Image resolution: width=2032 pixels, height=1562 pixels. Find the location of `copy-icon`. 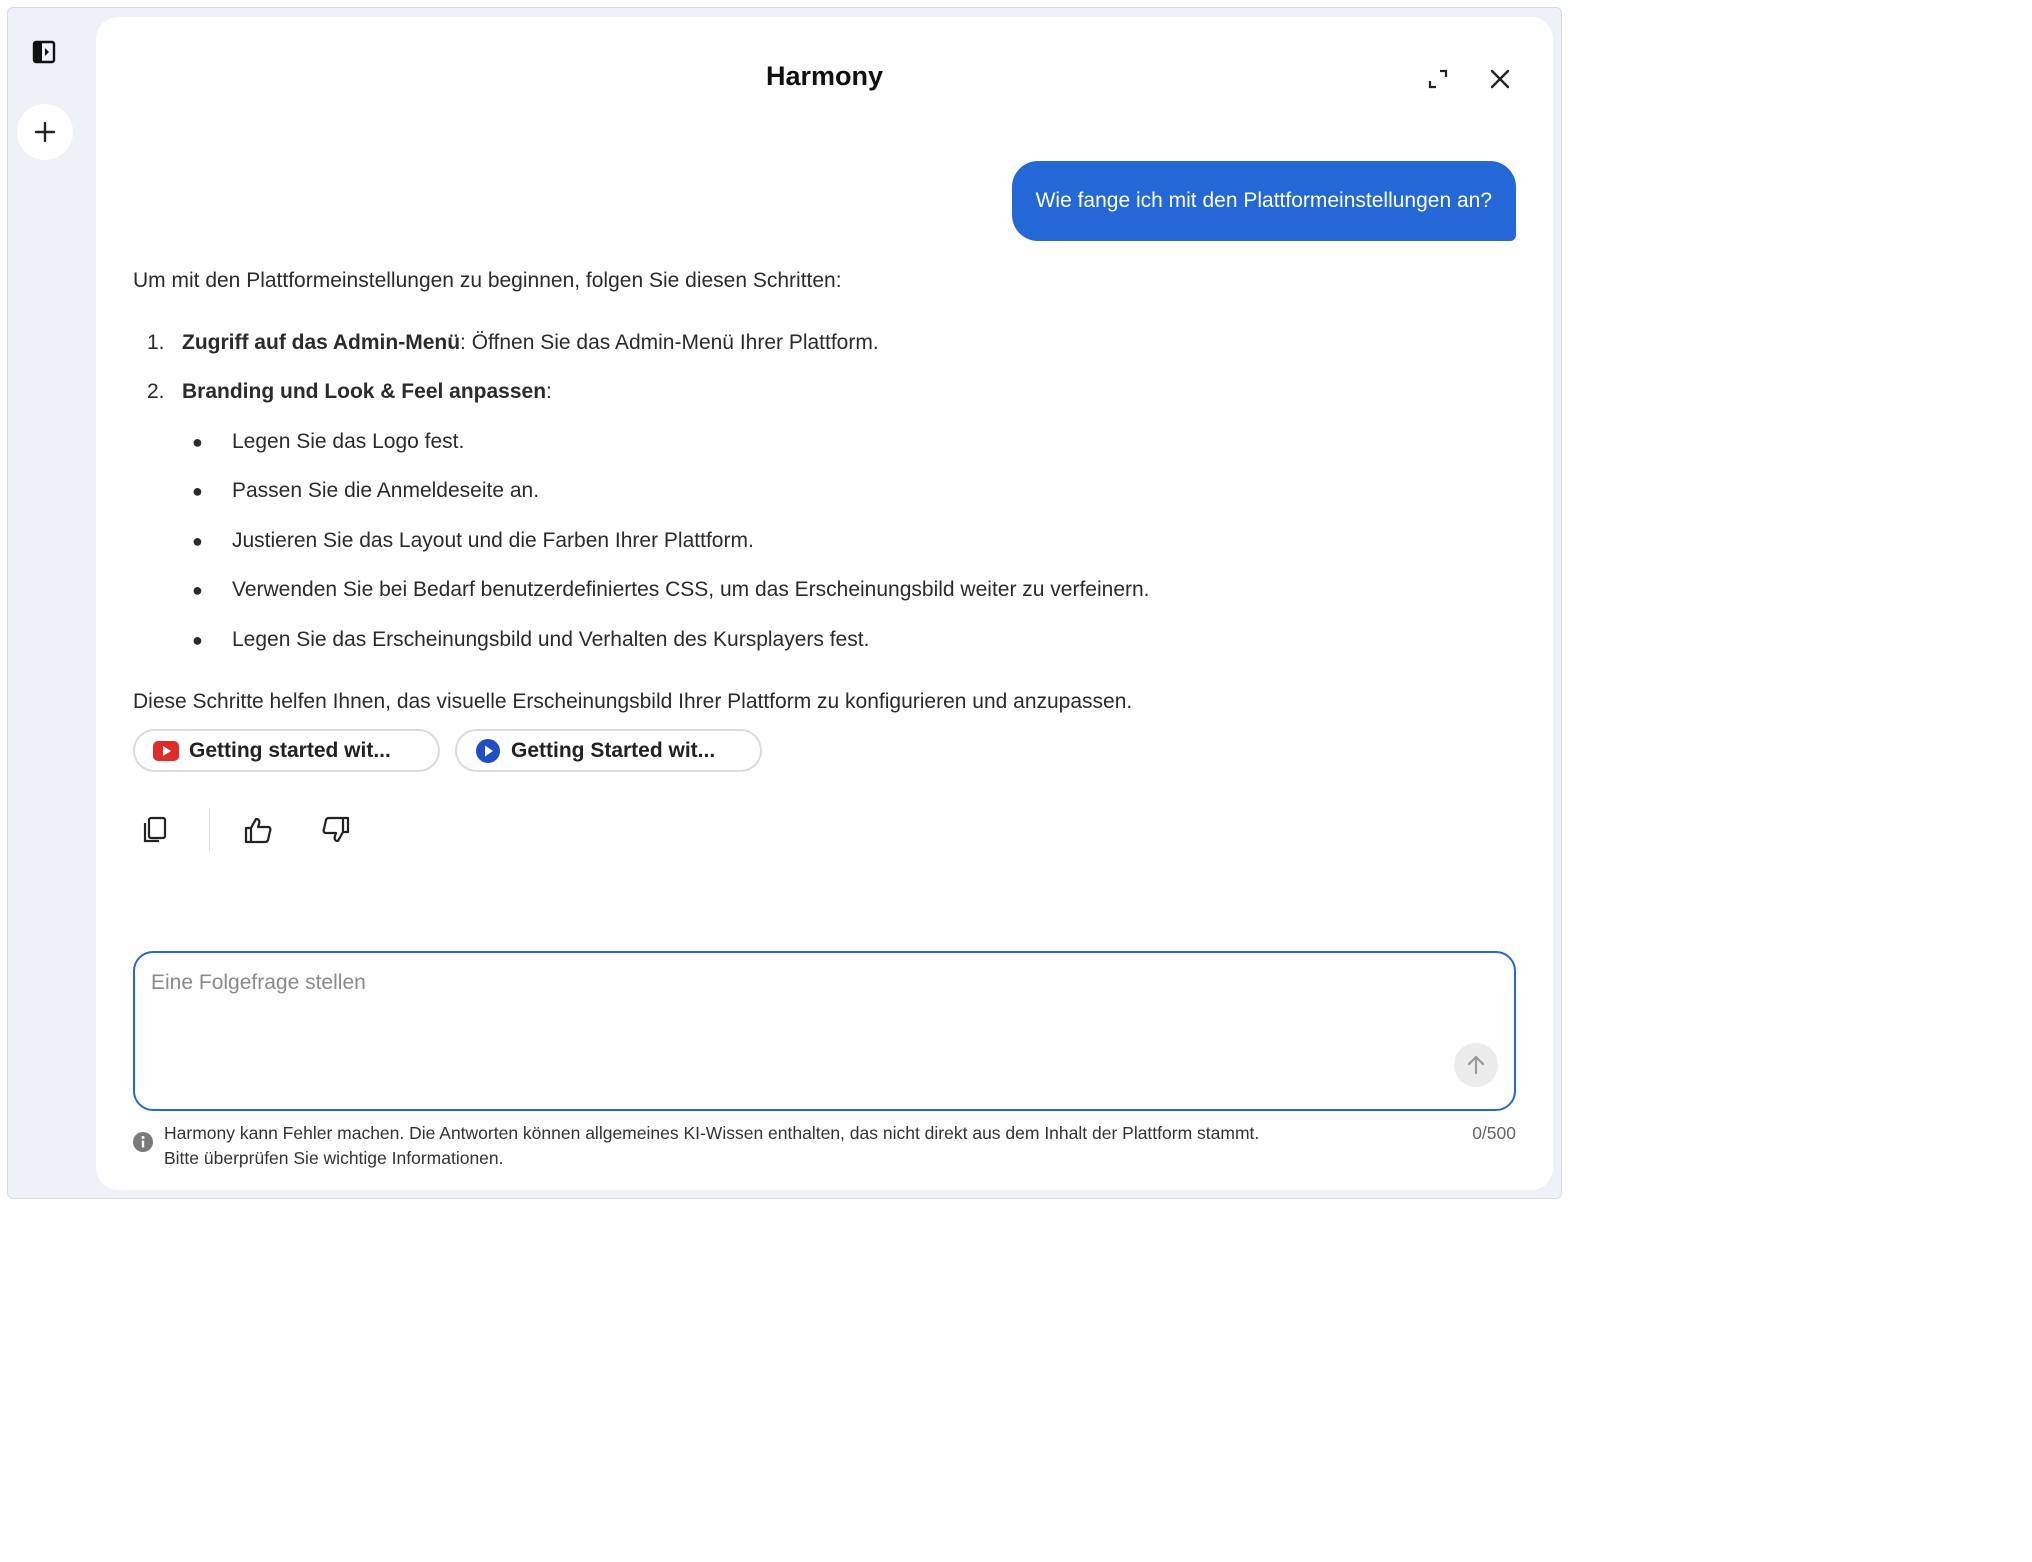

copy-icon is located at coordinates (155, 829).